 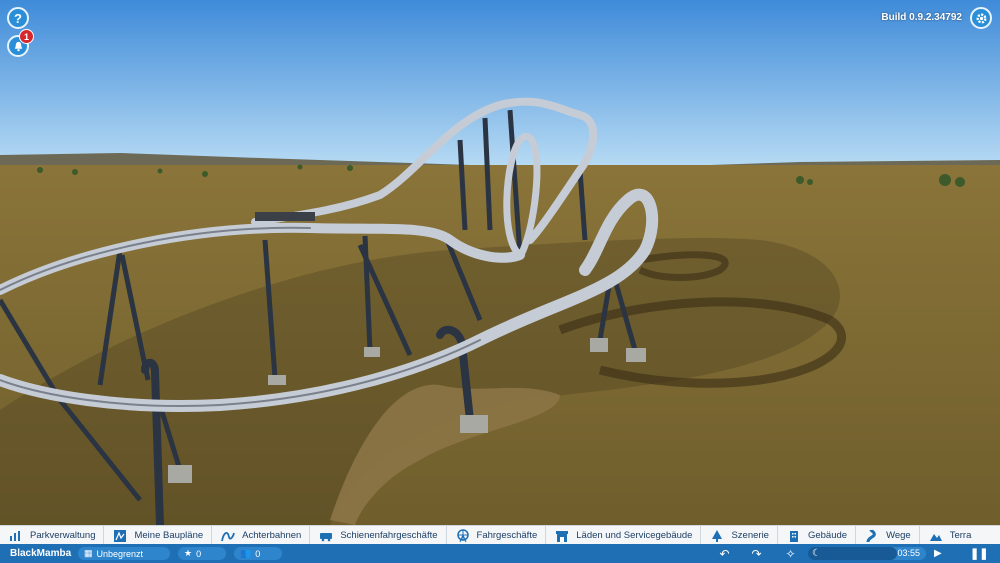 What do you see at coordinates (921, 17) in the screenshot?
I see `build-version: Build 0.9.2.34792` at bounding box center [921, 17].